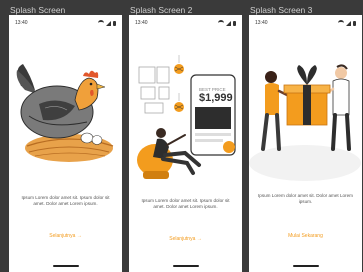 This screenshot has height=272, width=363. Describe the element at coordinates (186, 117) in the screenshot. I see `shopping-illustration` at that location.